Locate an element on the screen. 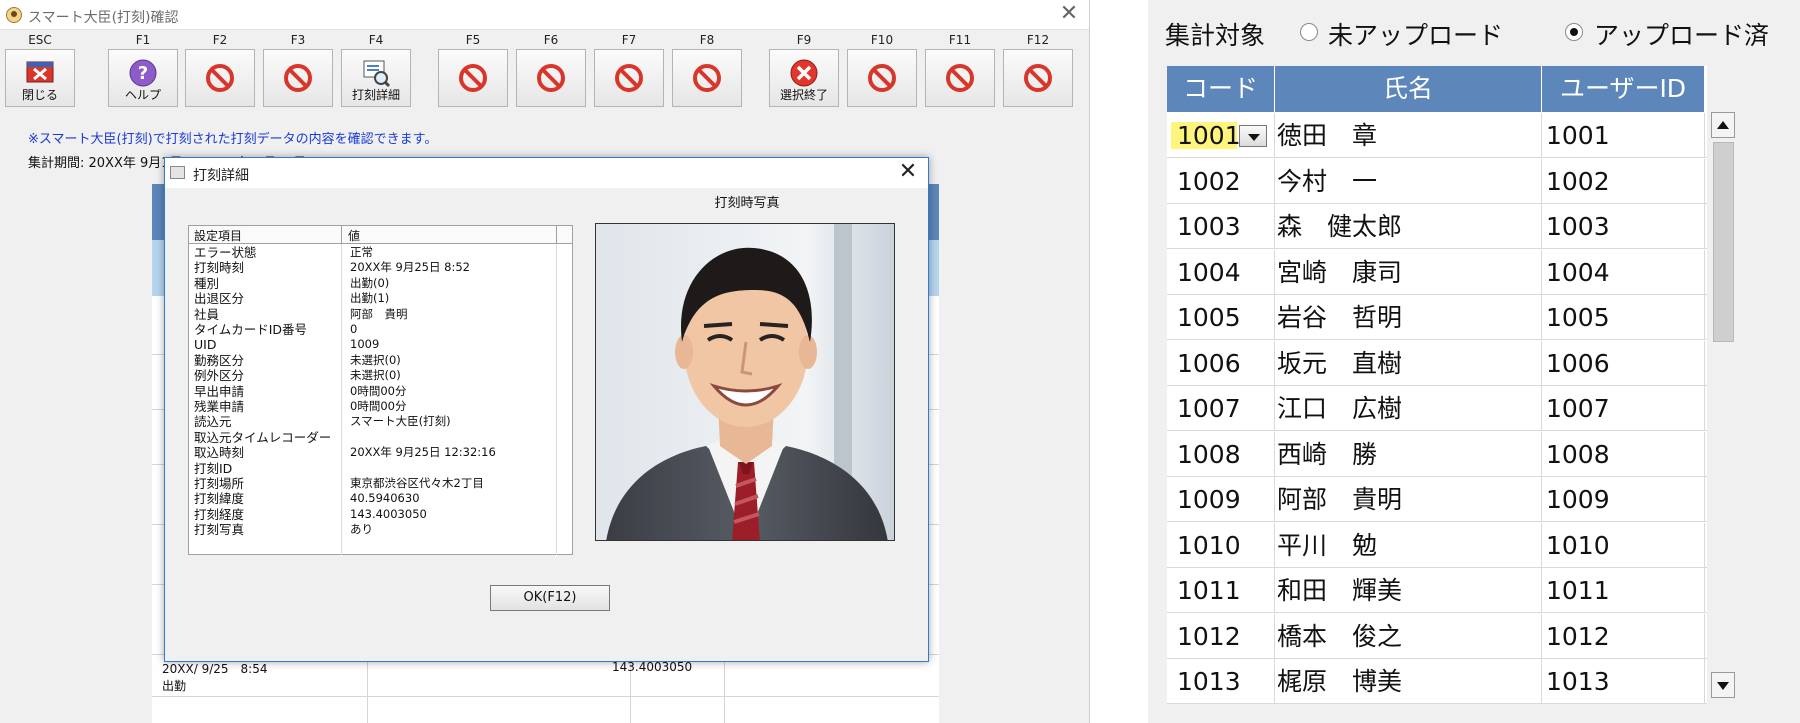 The height and width of the screenshot is (723, 1800). code-edit-field: 1001 is located at coordinates (1206, 135).